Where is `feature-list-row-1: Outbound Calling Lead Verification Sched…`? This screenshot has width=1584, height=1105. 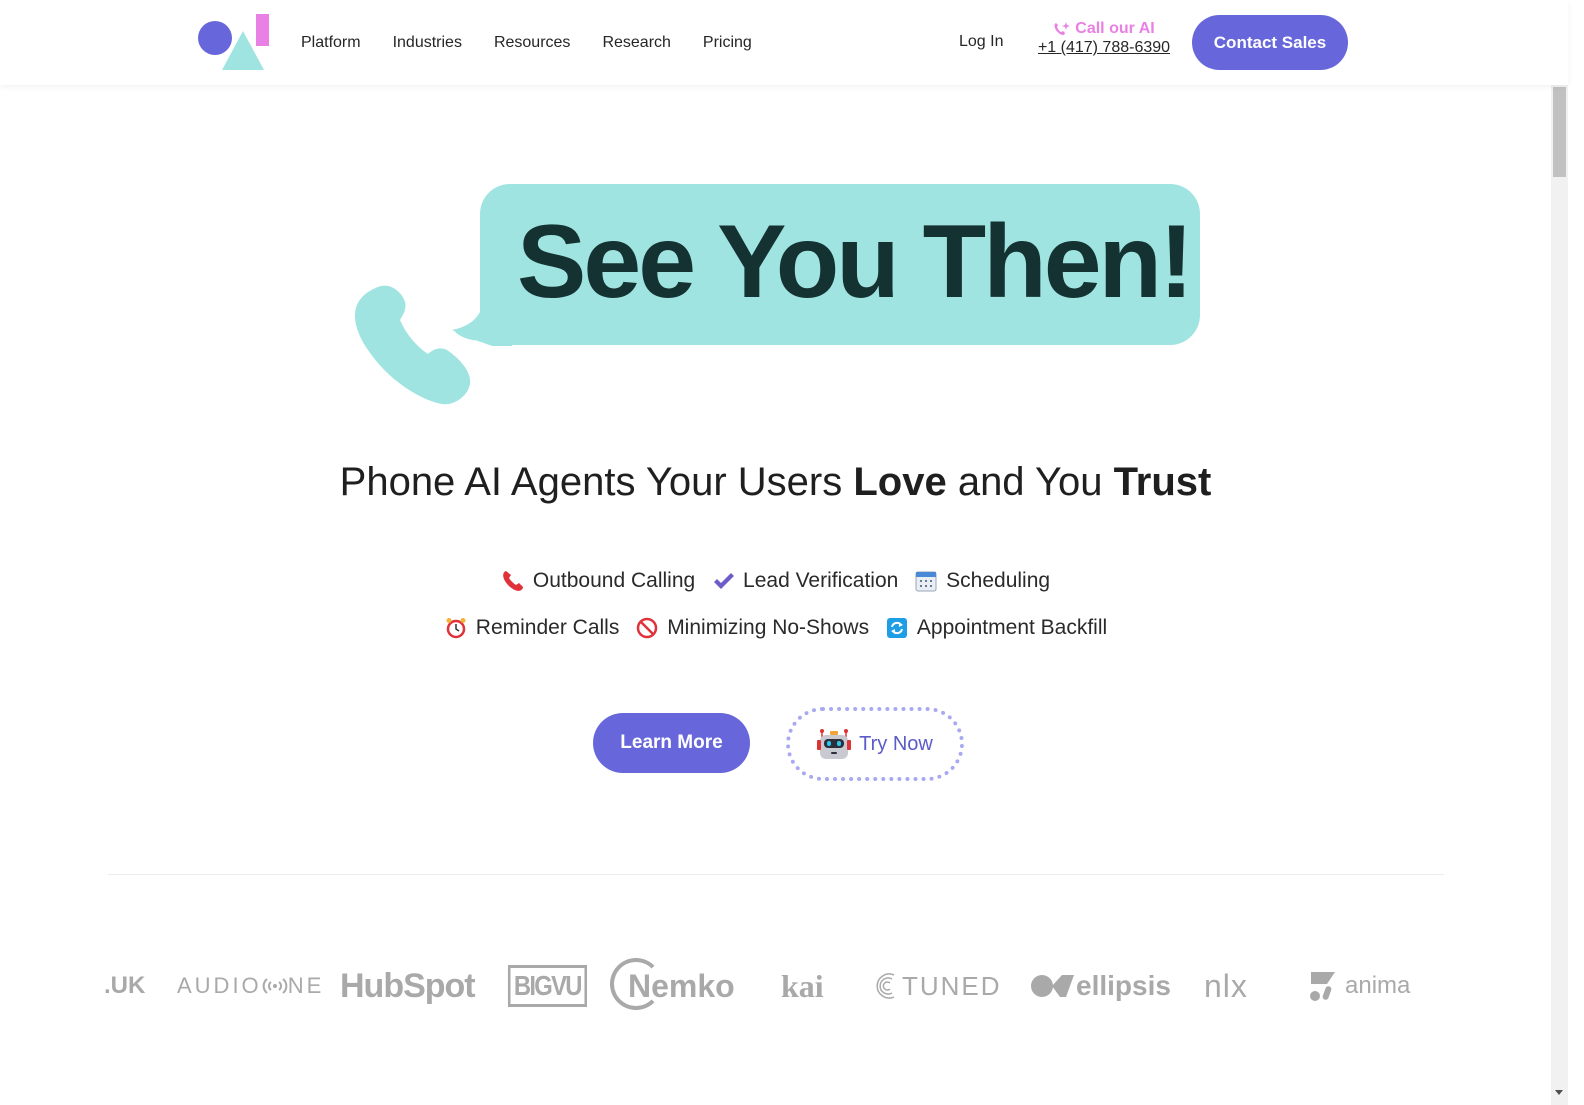 feature-list-row-1: Outbound Calling Lead Verification Sched… is located at coordinates (775, 583).